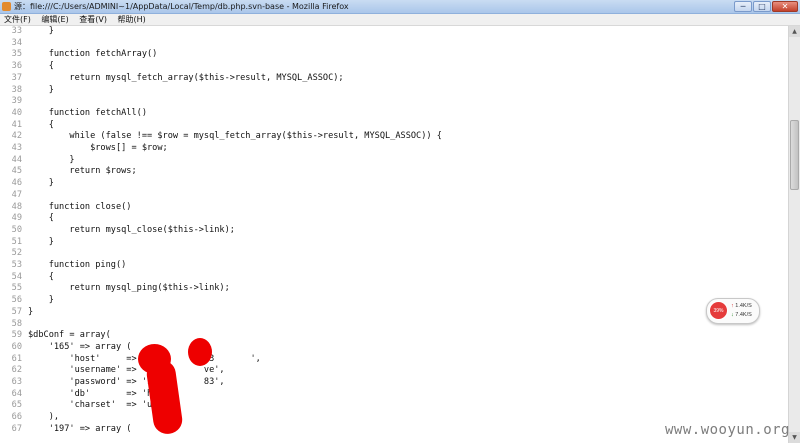  Describe the element at coordinates (131, 229) in the screenshot. I see `line-code: return mysql_close($this->link);` at that location.